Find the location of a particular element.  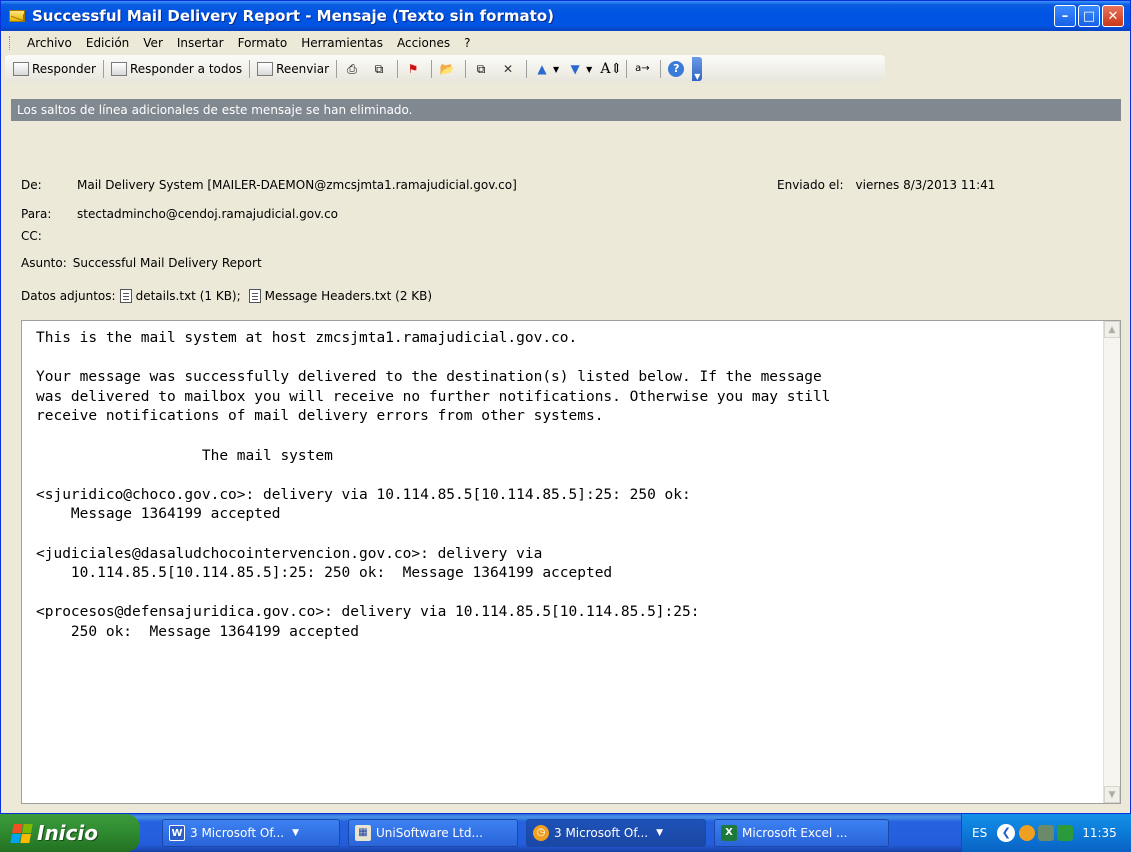

copy-button: ⧉ is located at coordinates (380, 69).